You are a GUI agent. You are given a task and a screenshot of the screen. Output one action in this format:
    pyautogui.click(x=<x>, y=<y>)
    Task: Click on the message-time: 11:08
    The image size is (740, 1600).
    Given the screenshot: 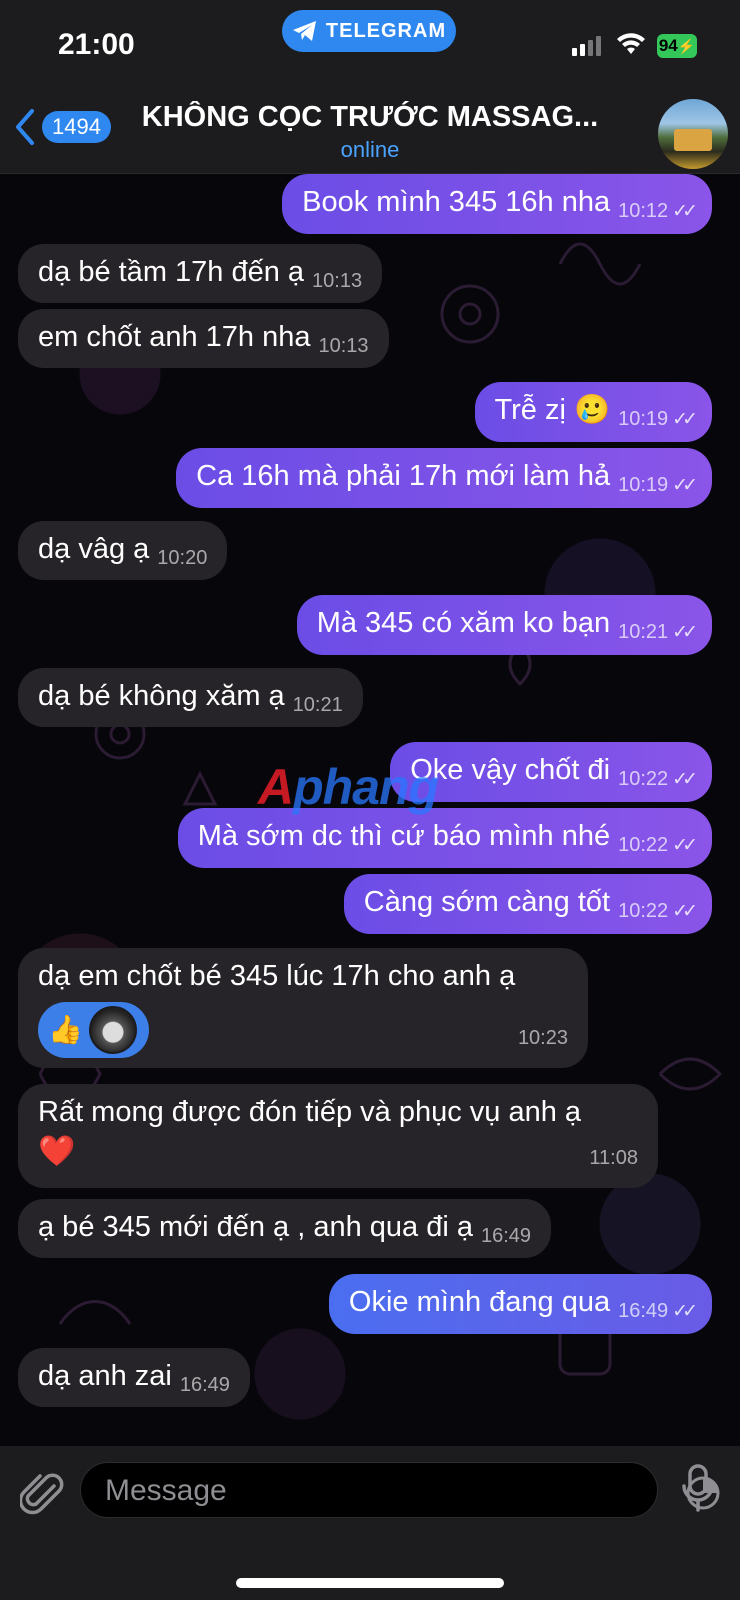 What is the action you would take?
    pyautogui.click(x=613, y=1158)
    